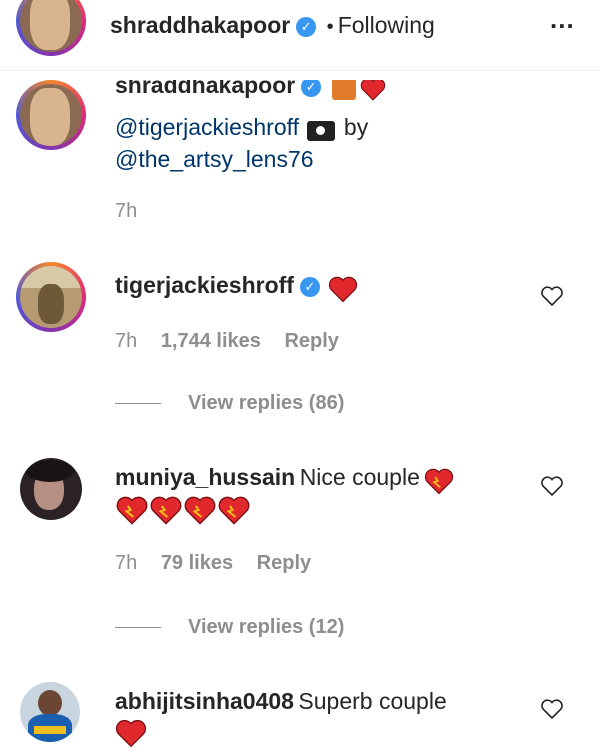 This screenshot has height=754, width=600. I want to click on mention-artsy-lens: @the_artsy_lens76, so click(214, 159).